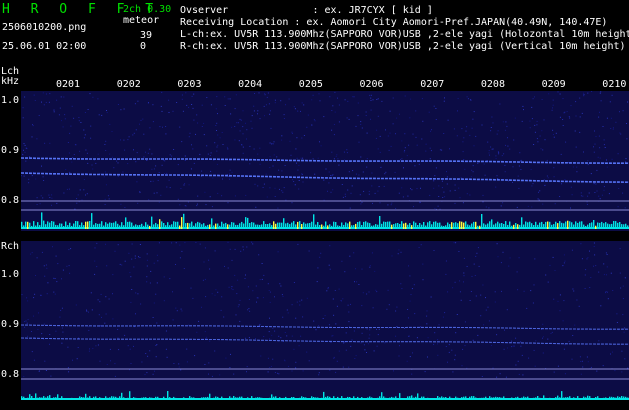  I want to click on time-label-0203: 0203, so click(189, 84).